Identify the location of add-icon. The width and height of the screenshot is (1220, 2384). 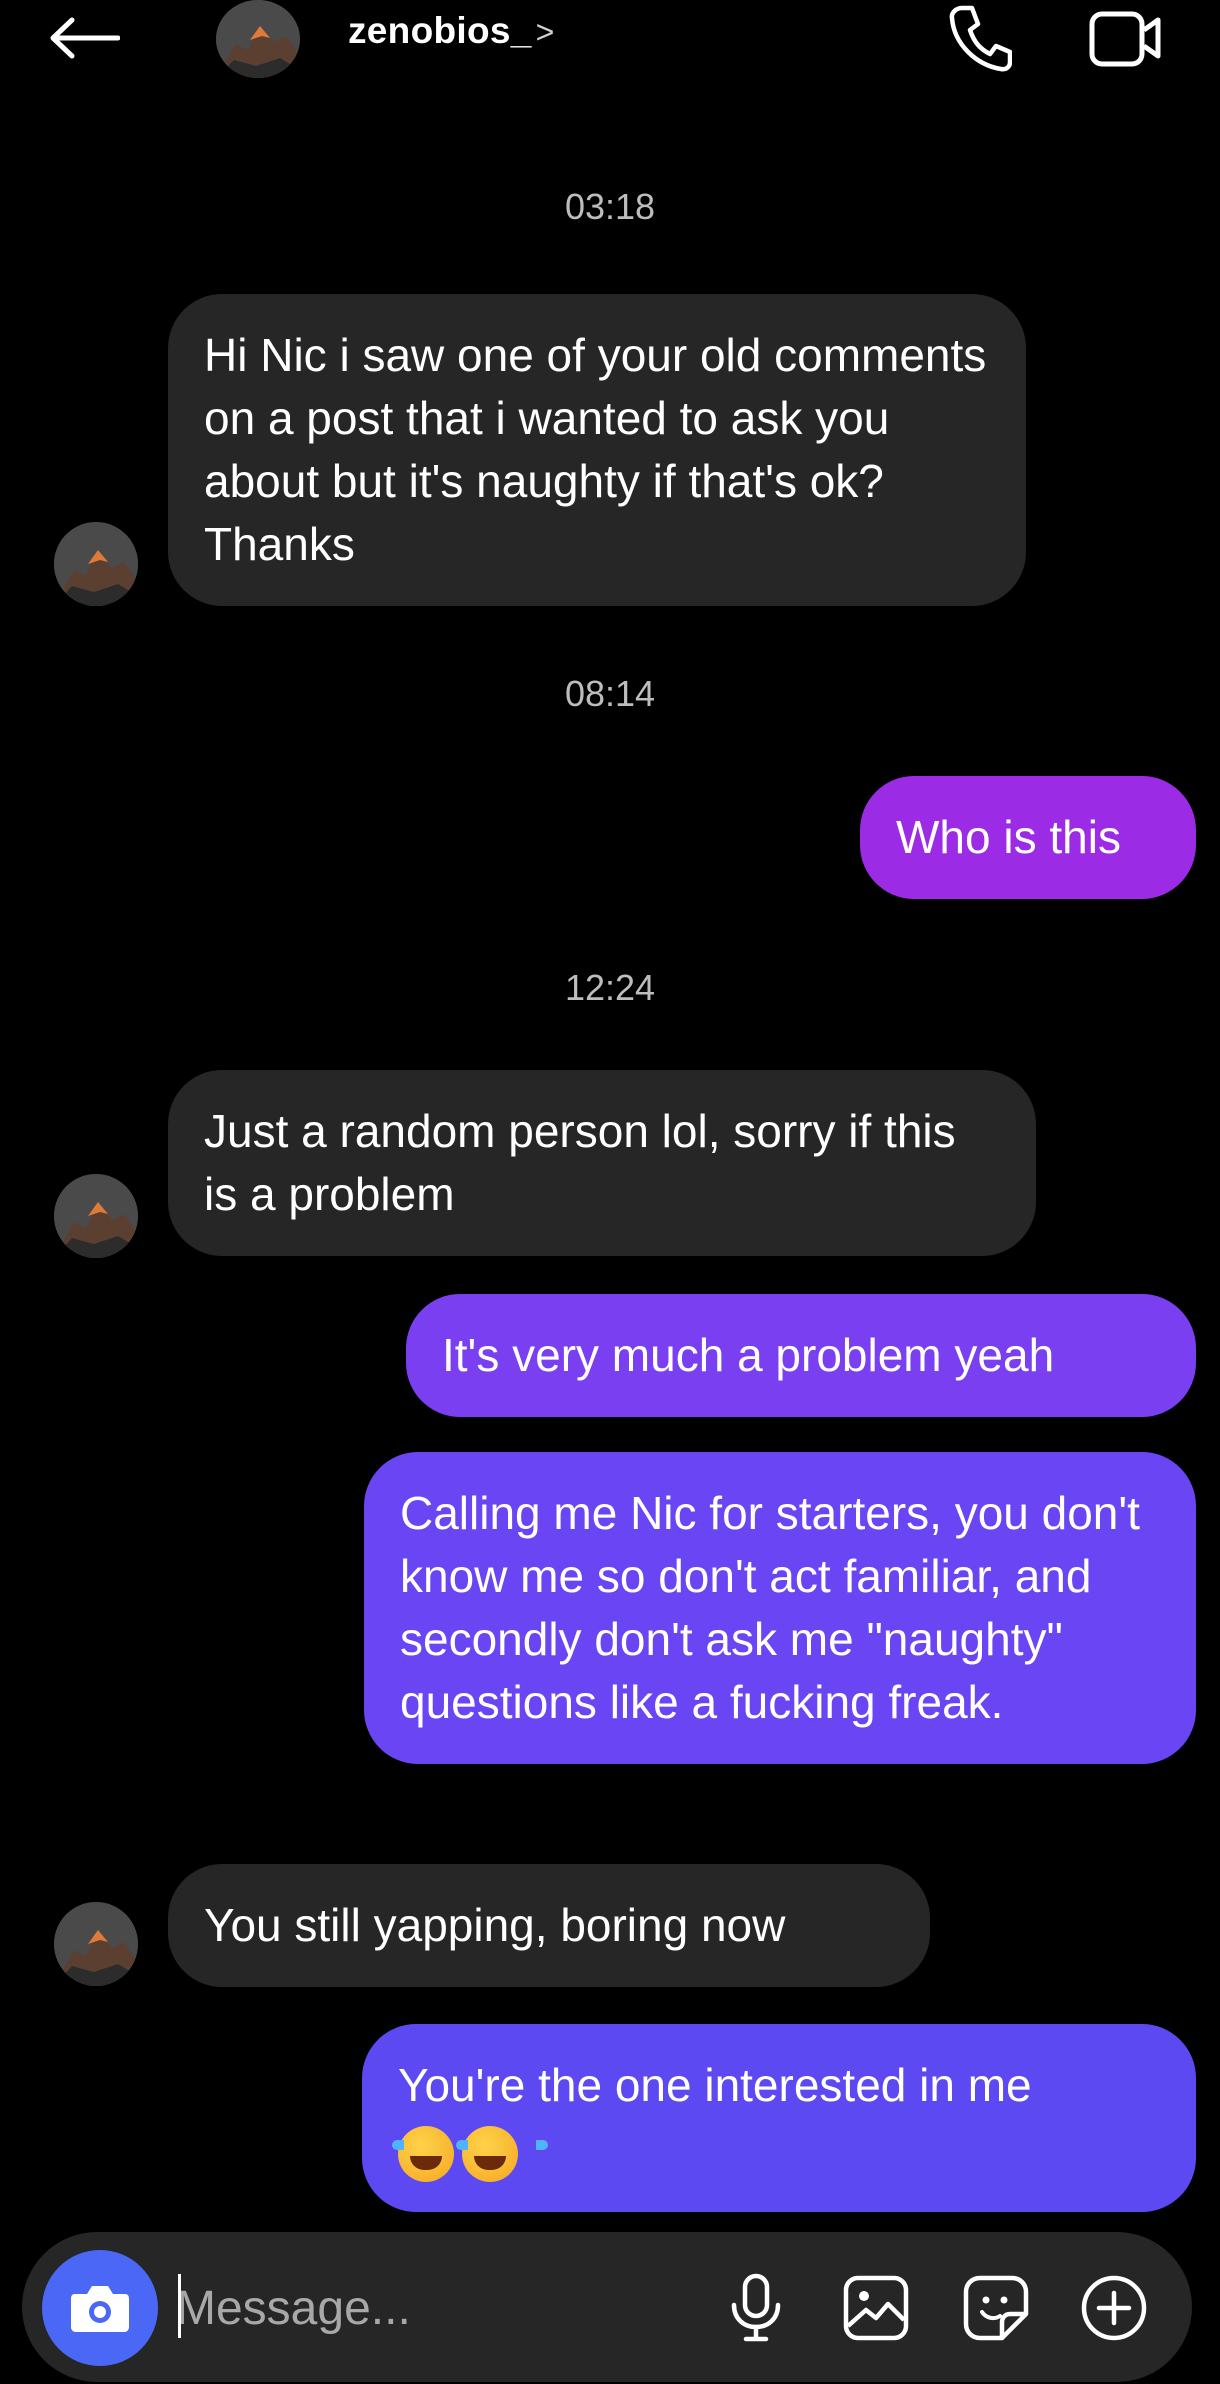
(1114, 2308).